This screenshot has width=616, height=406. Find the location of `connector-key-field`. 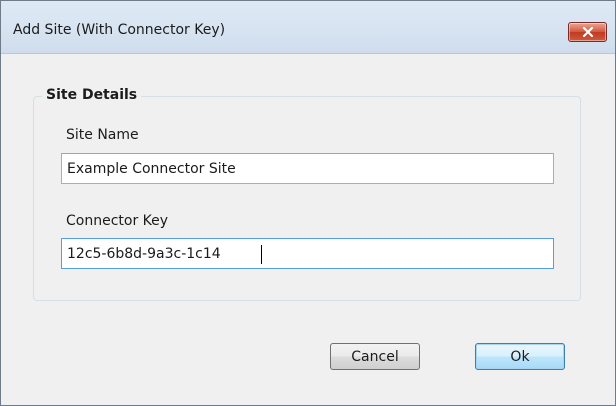

connector-key-field is located at coordinates (307, 253).